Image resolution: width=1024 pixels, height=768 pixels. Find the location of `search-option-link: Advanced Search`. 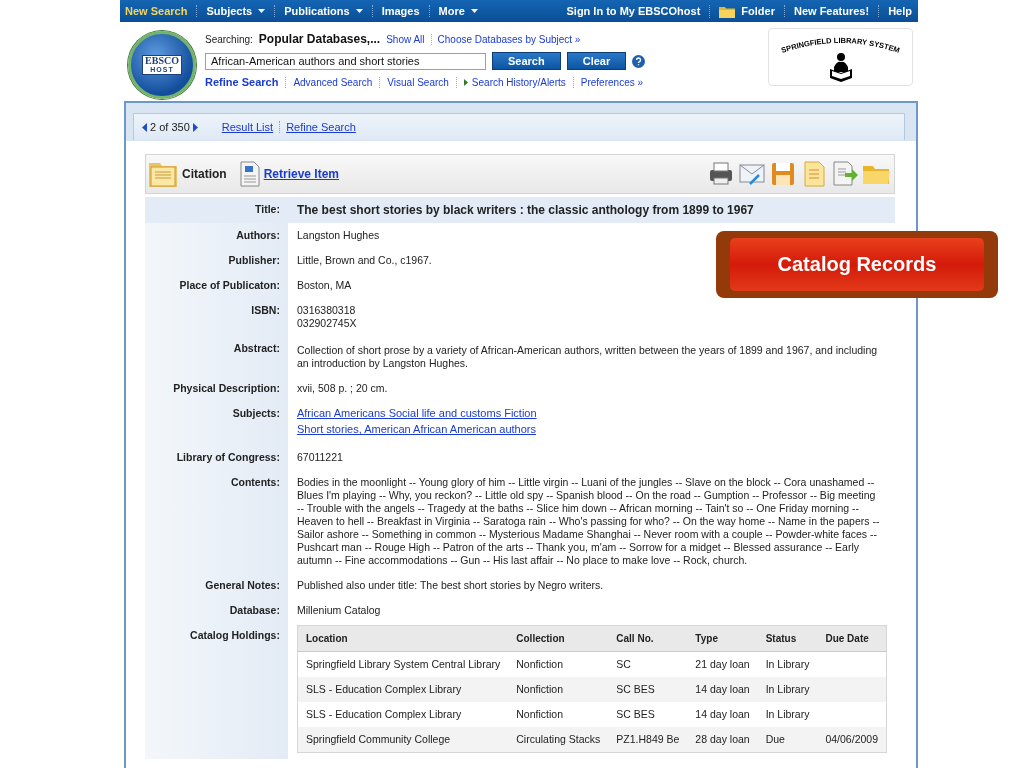

search-option-link: Advanced Search is located at coordinates (332, 82).